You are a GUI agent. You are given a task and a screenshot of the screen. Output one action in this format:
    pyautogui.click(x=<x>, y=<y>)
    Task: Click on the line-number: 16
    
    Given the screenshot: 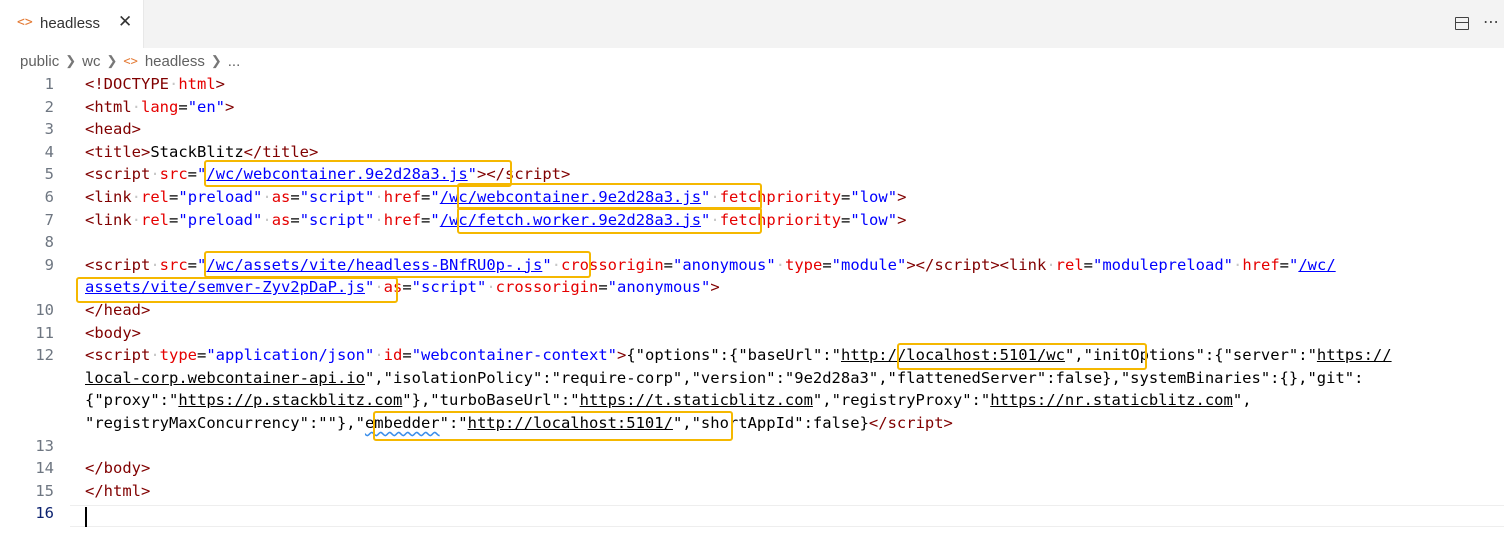 What is the action you would take?
    pyautogui.click(x=44, y=513)
    